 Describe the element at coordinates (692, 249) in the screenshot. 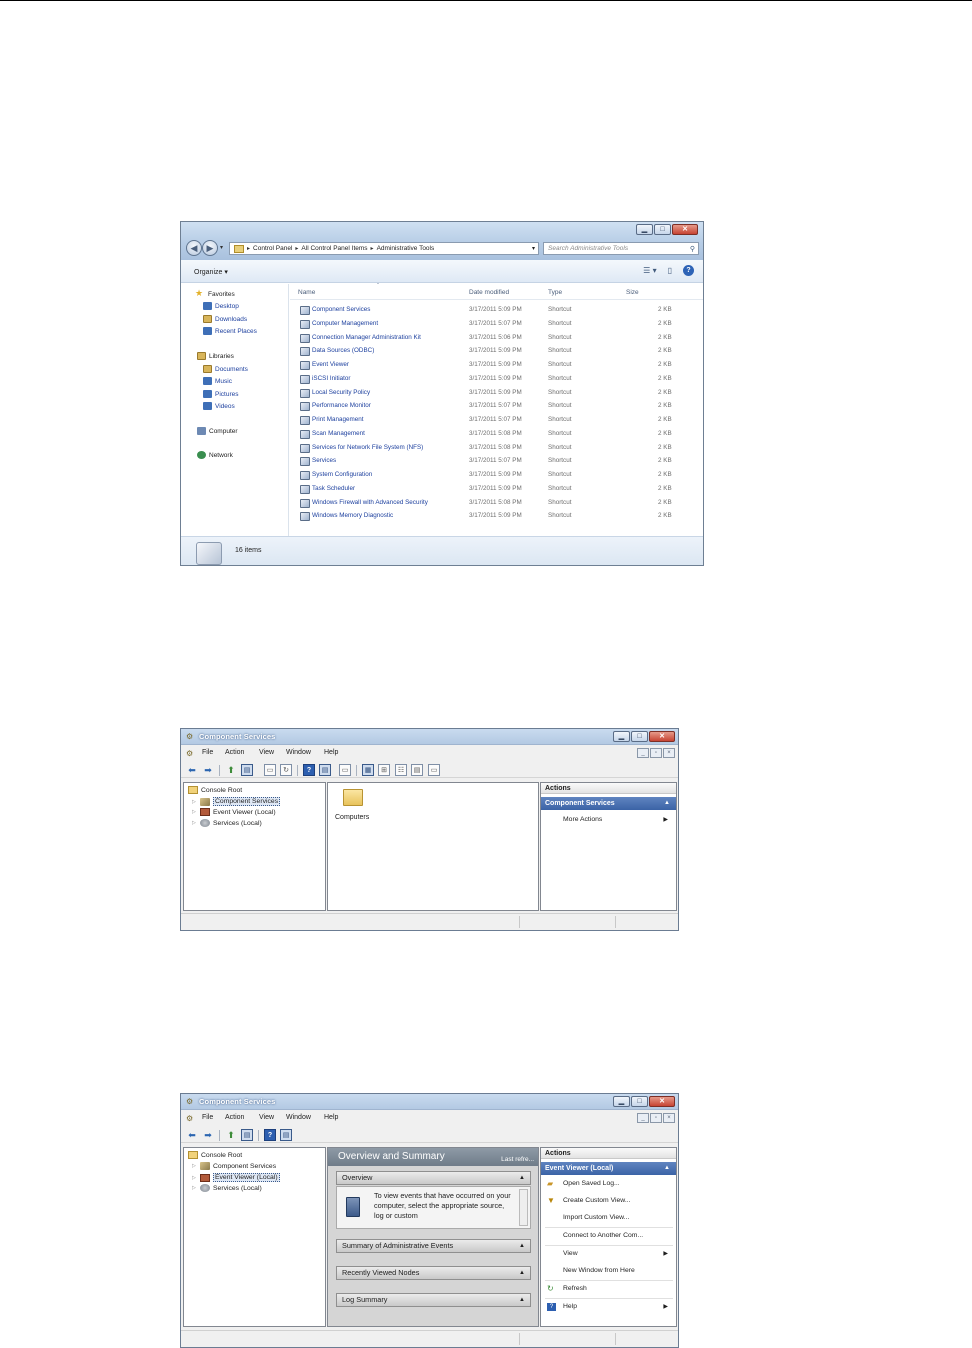

I see `search-icon: ⚲` at that location.